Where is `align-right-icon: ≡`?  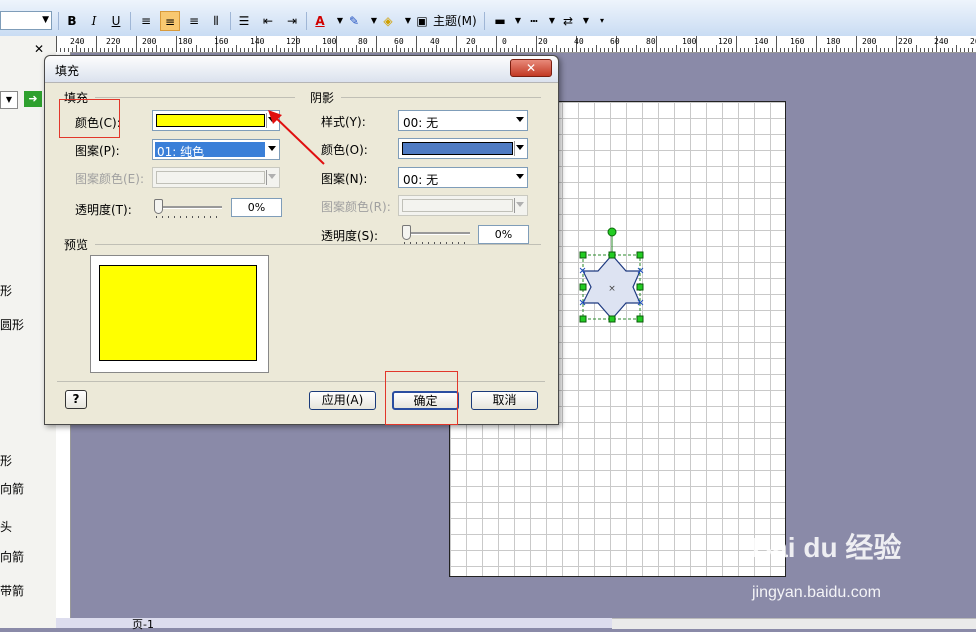
align-right-icon: ≡ is located at coordinates (194, 21).